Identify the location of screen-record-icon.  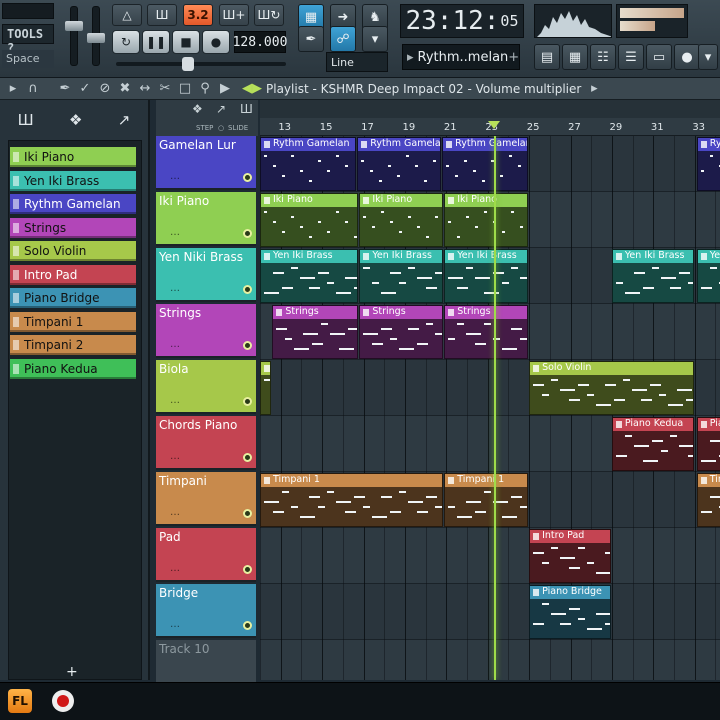
(63, 701).